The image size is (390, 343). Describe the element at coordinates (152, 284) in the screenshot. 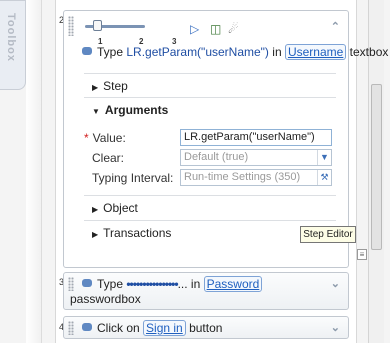

I see `masked-value: ••••••••••••••••` at that location.